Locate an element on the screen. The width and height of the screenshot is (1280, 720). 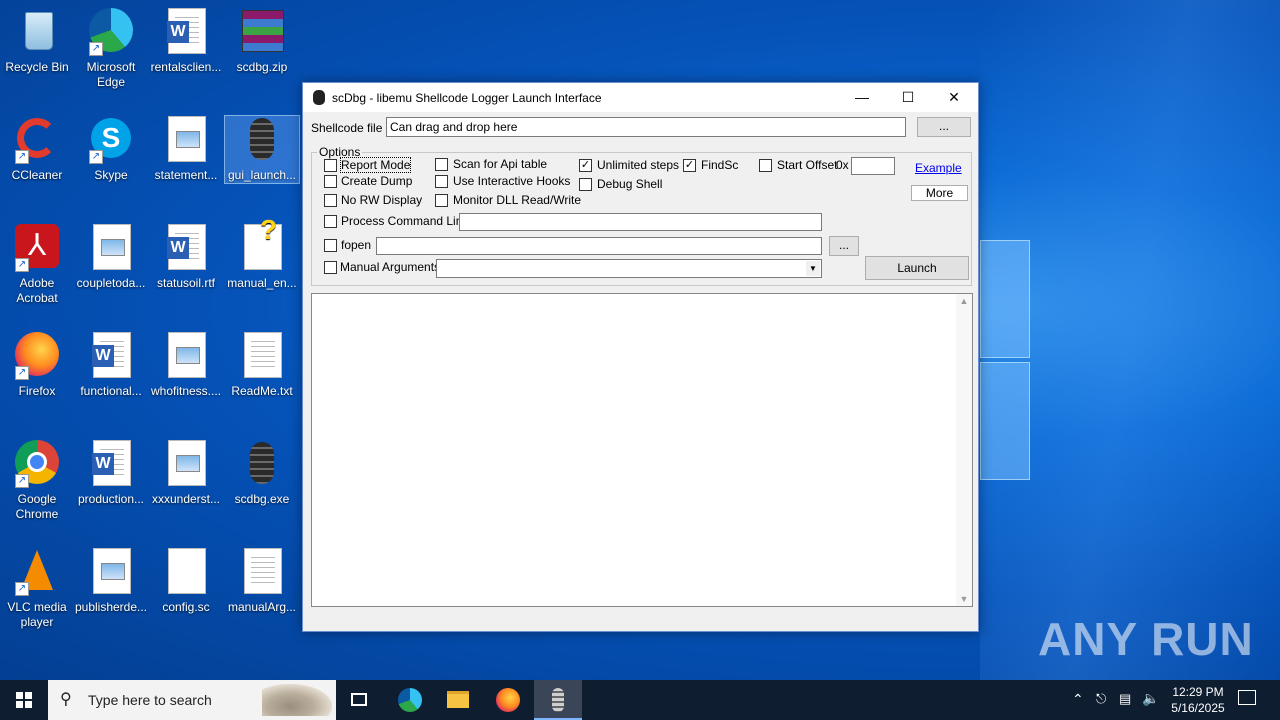
chevron-up-icon: ⌃ is located at coordinates (1078, 699).